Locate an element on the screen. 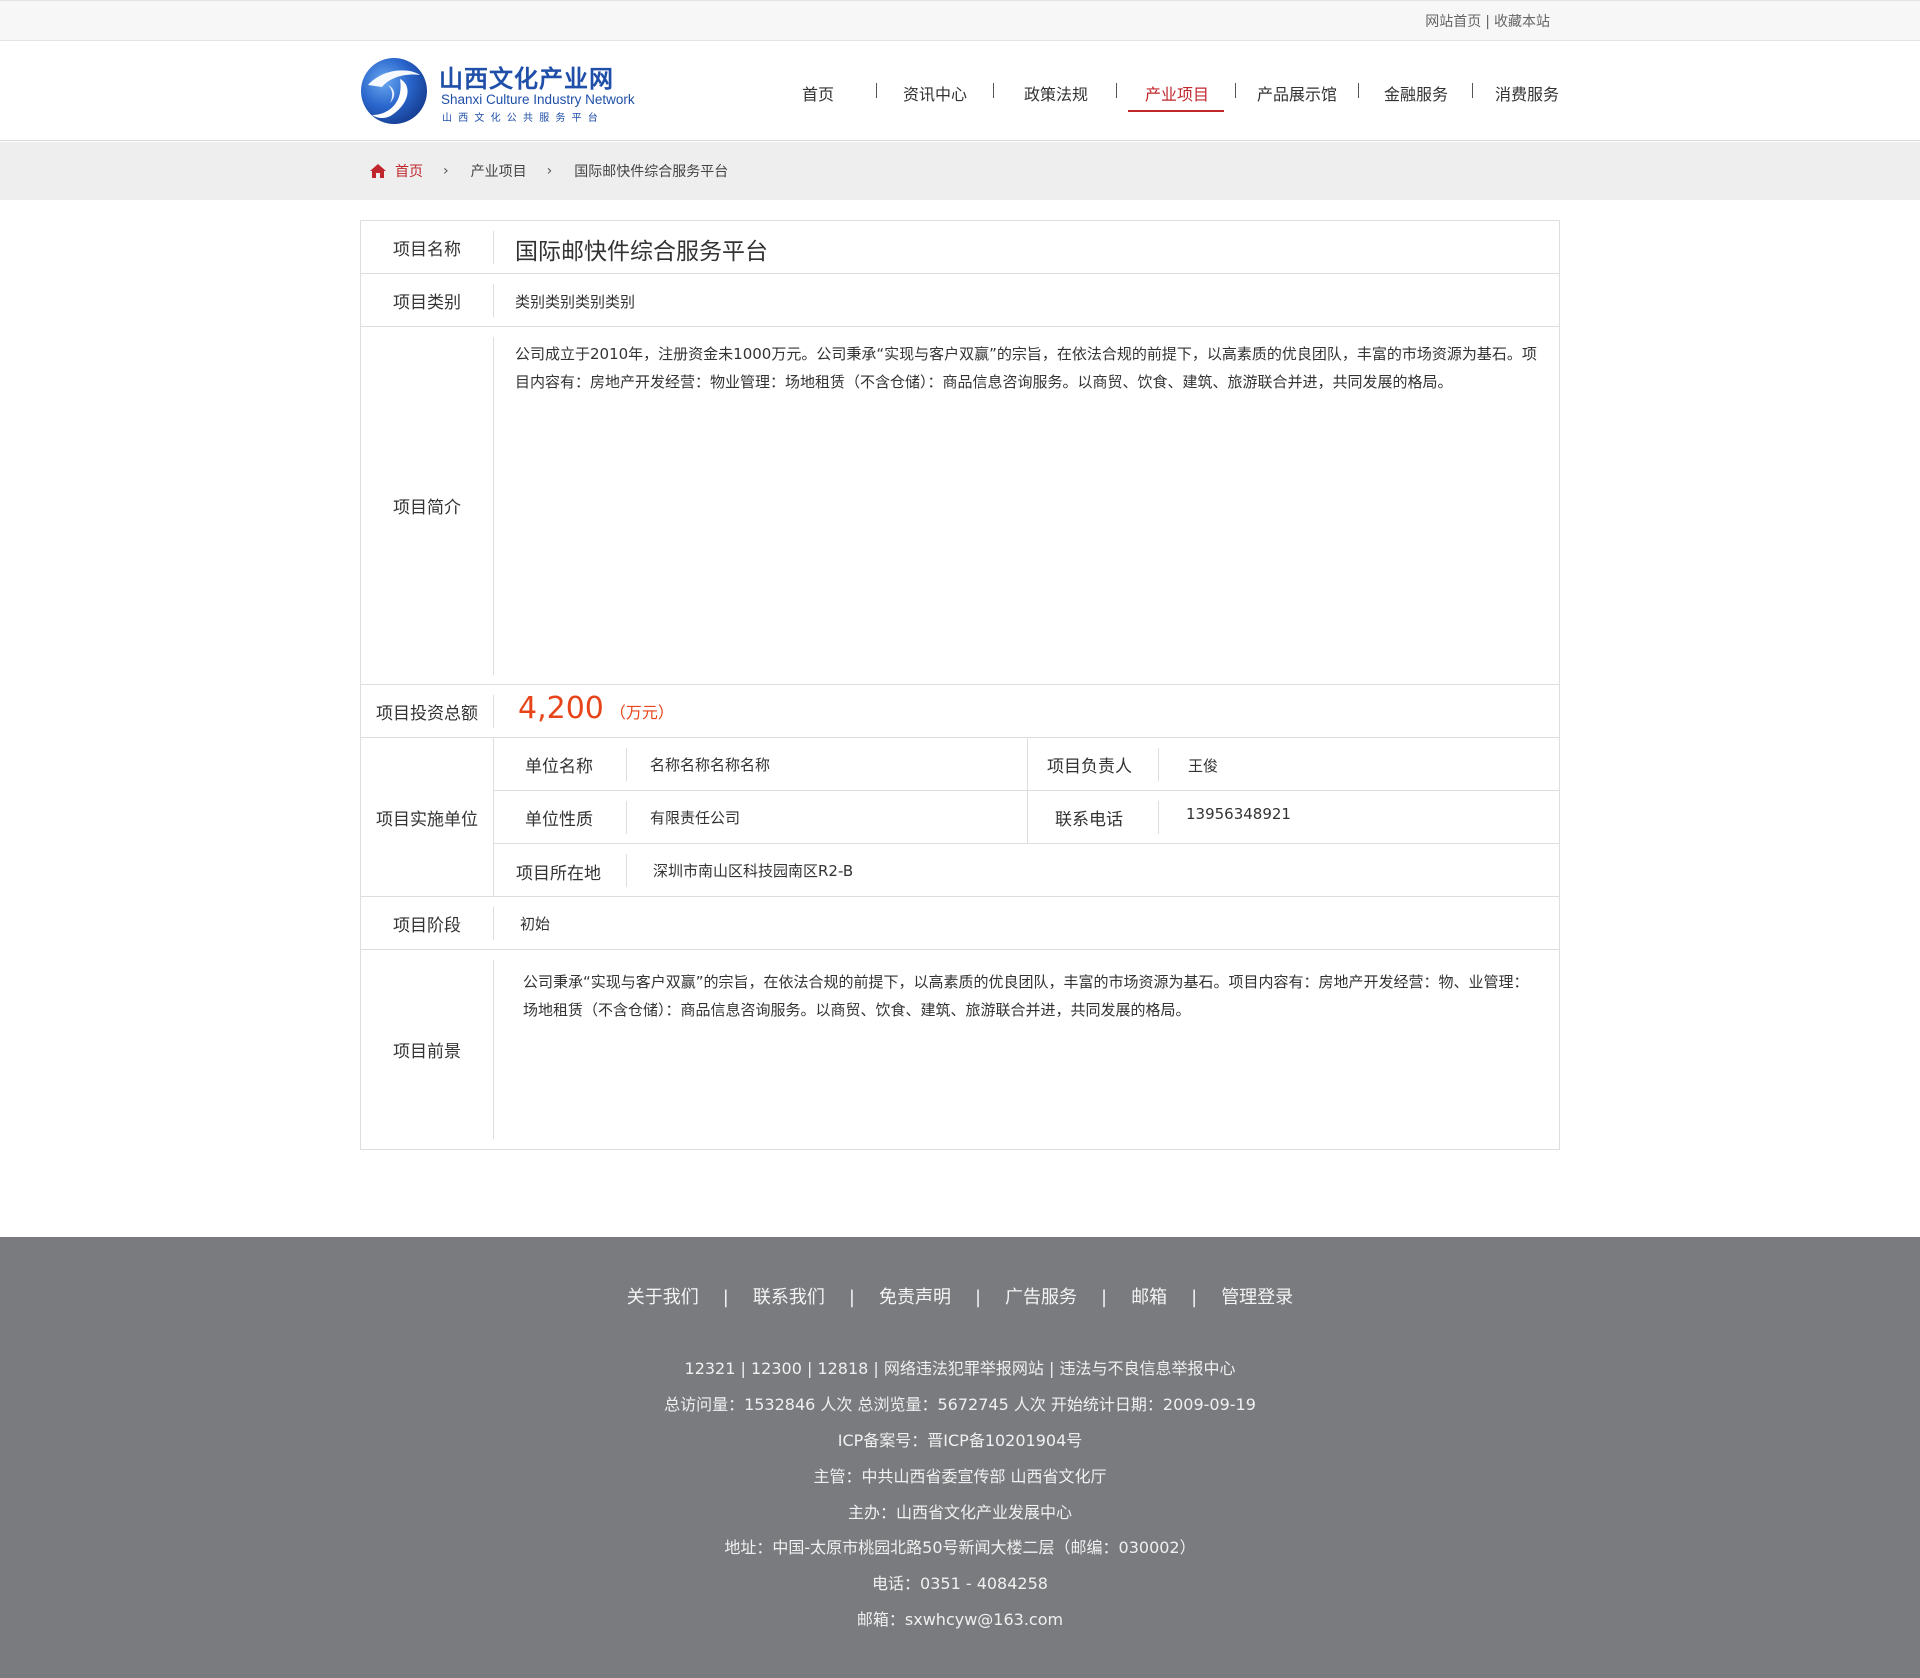 The width and height of the screenshot is (1920, 1678). footer-link-contact: 联系我们 is located at coordinates (789, 1297).